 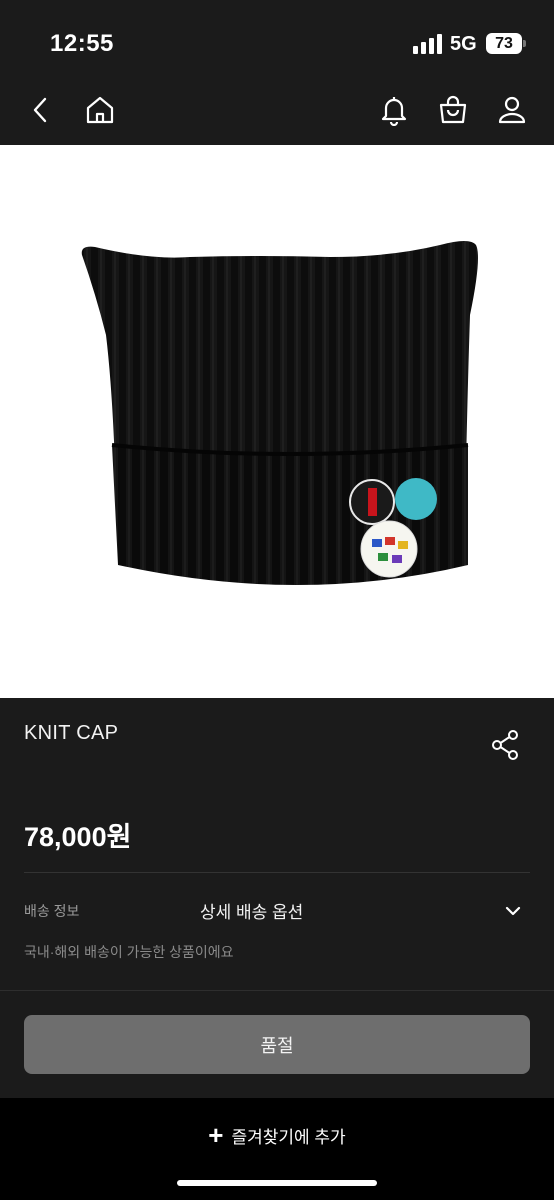 What do you see at coordinates (288, 1137) in the screenshot?
I see `add-favorite-label: 즐겨찾기에 추가` at bounding box center [288, 1137].